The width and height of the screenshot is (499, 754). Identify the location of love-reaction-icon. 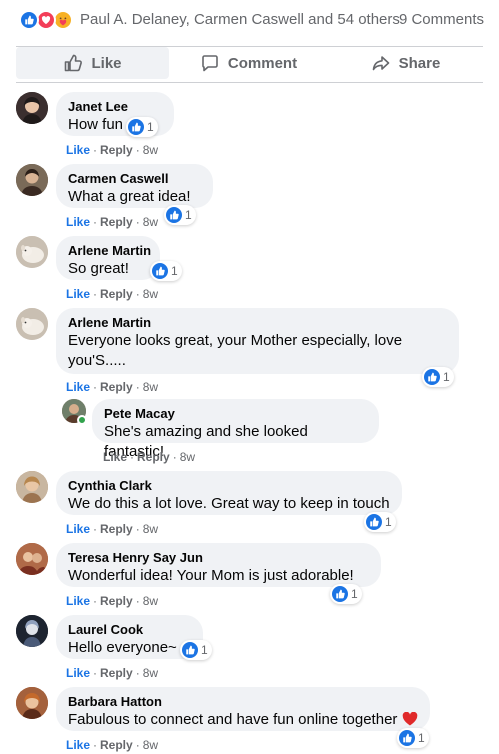
(46, 20).